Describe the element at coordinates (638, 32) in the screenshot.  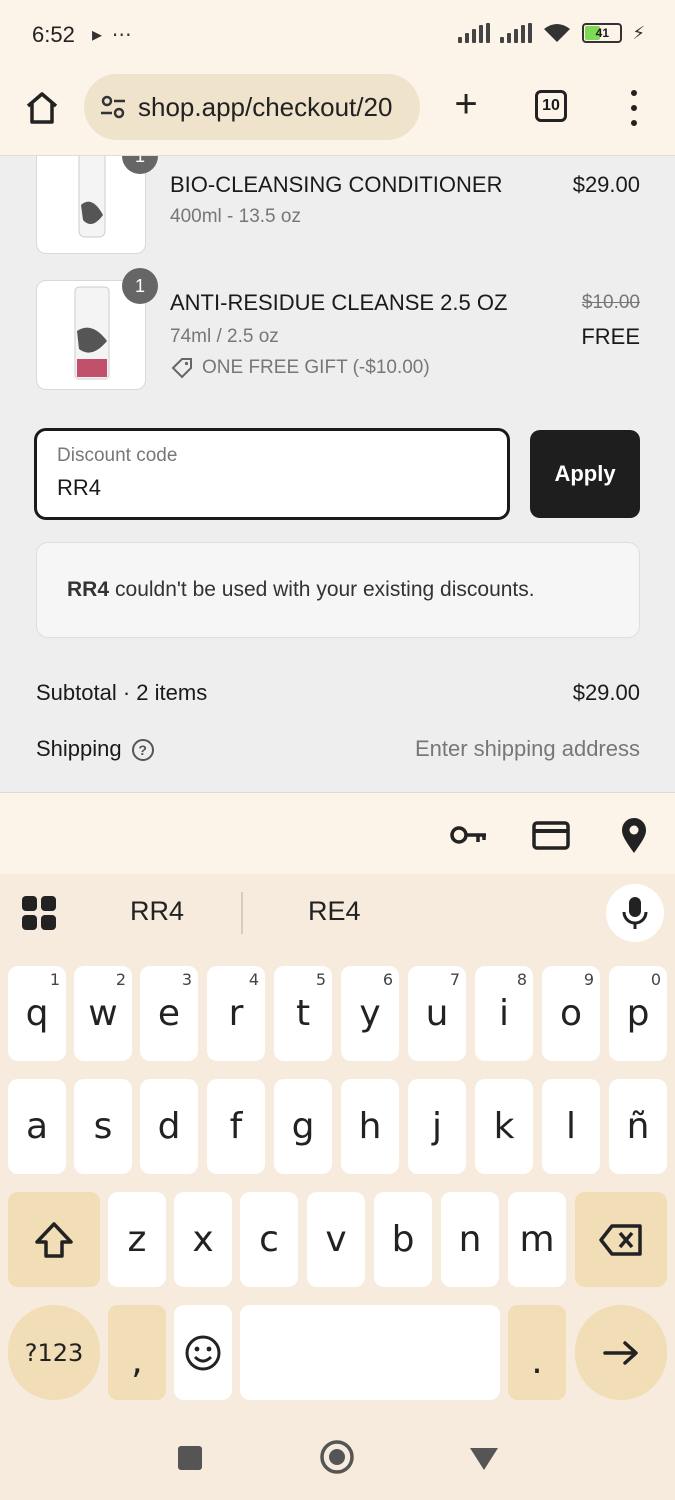
I see `charging-icon: ⚡` at that location.